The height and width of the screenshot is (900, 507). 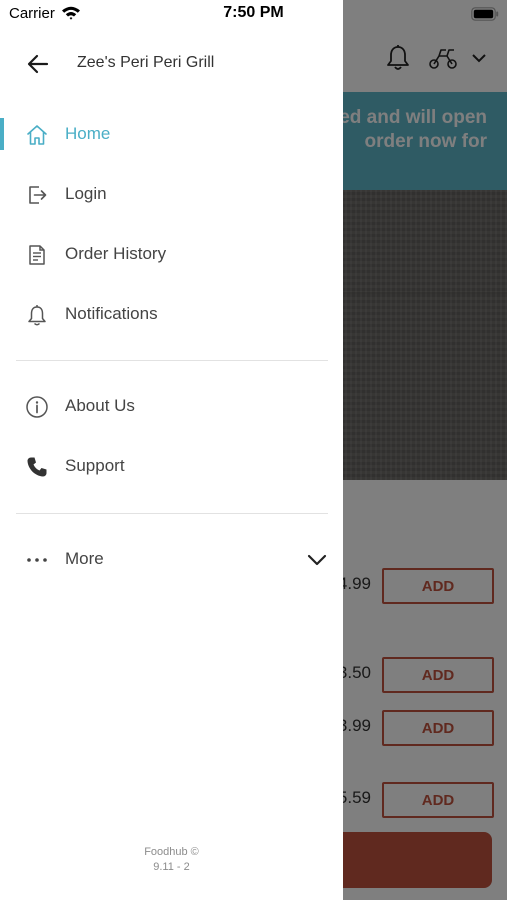 What do you see at coordinates (171, 559) in the screenshot?
I see `nav-item-more: More` at bounding box center [171, 559].